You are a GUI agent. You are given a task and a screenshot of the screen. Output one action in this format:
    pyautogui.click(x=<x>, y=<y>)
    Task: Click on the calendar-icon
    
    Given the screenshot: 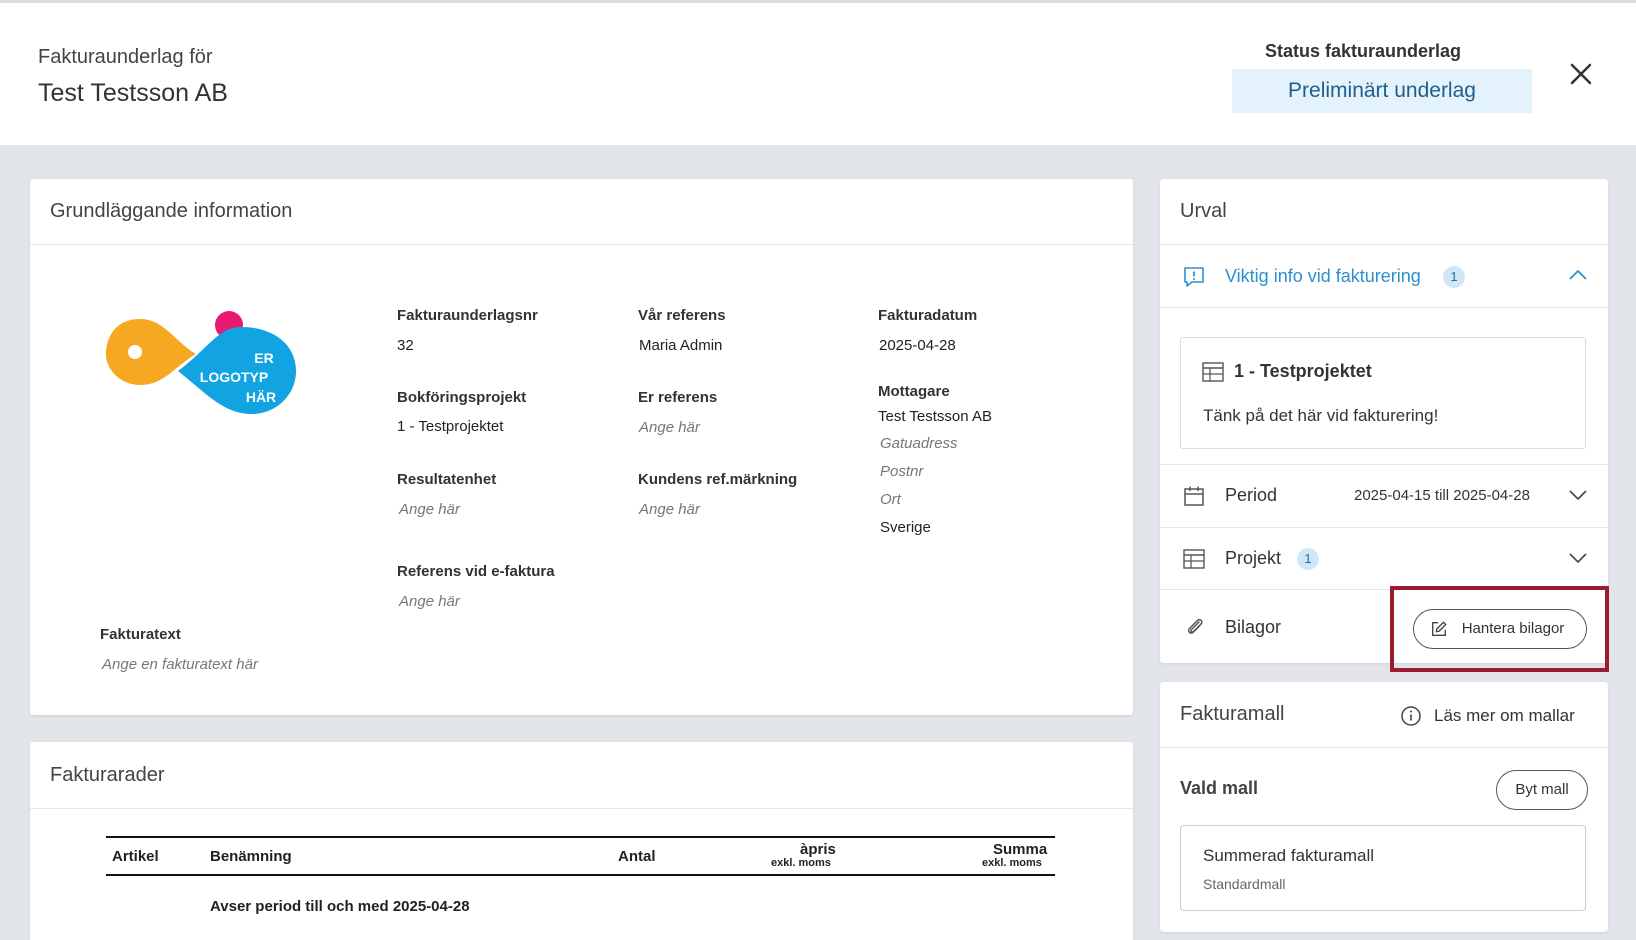 What is the action you would take?
    pyautogui.click(x=1194, y=496)
    